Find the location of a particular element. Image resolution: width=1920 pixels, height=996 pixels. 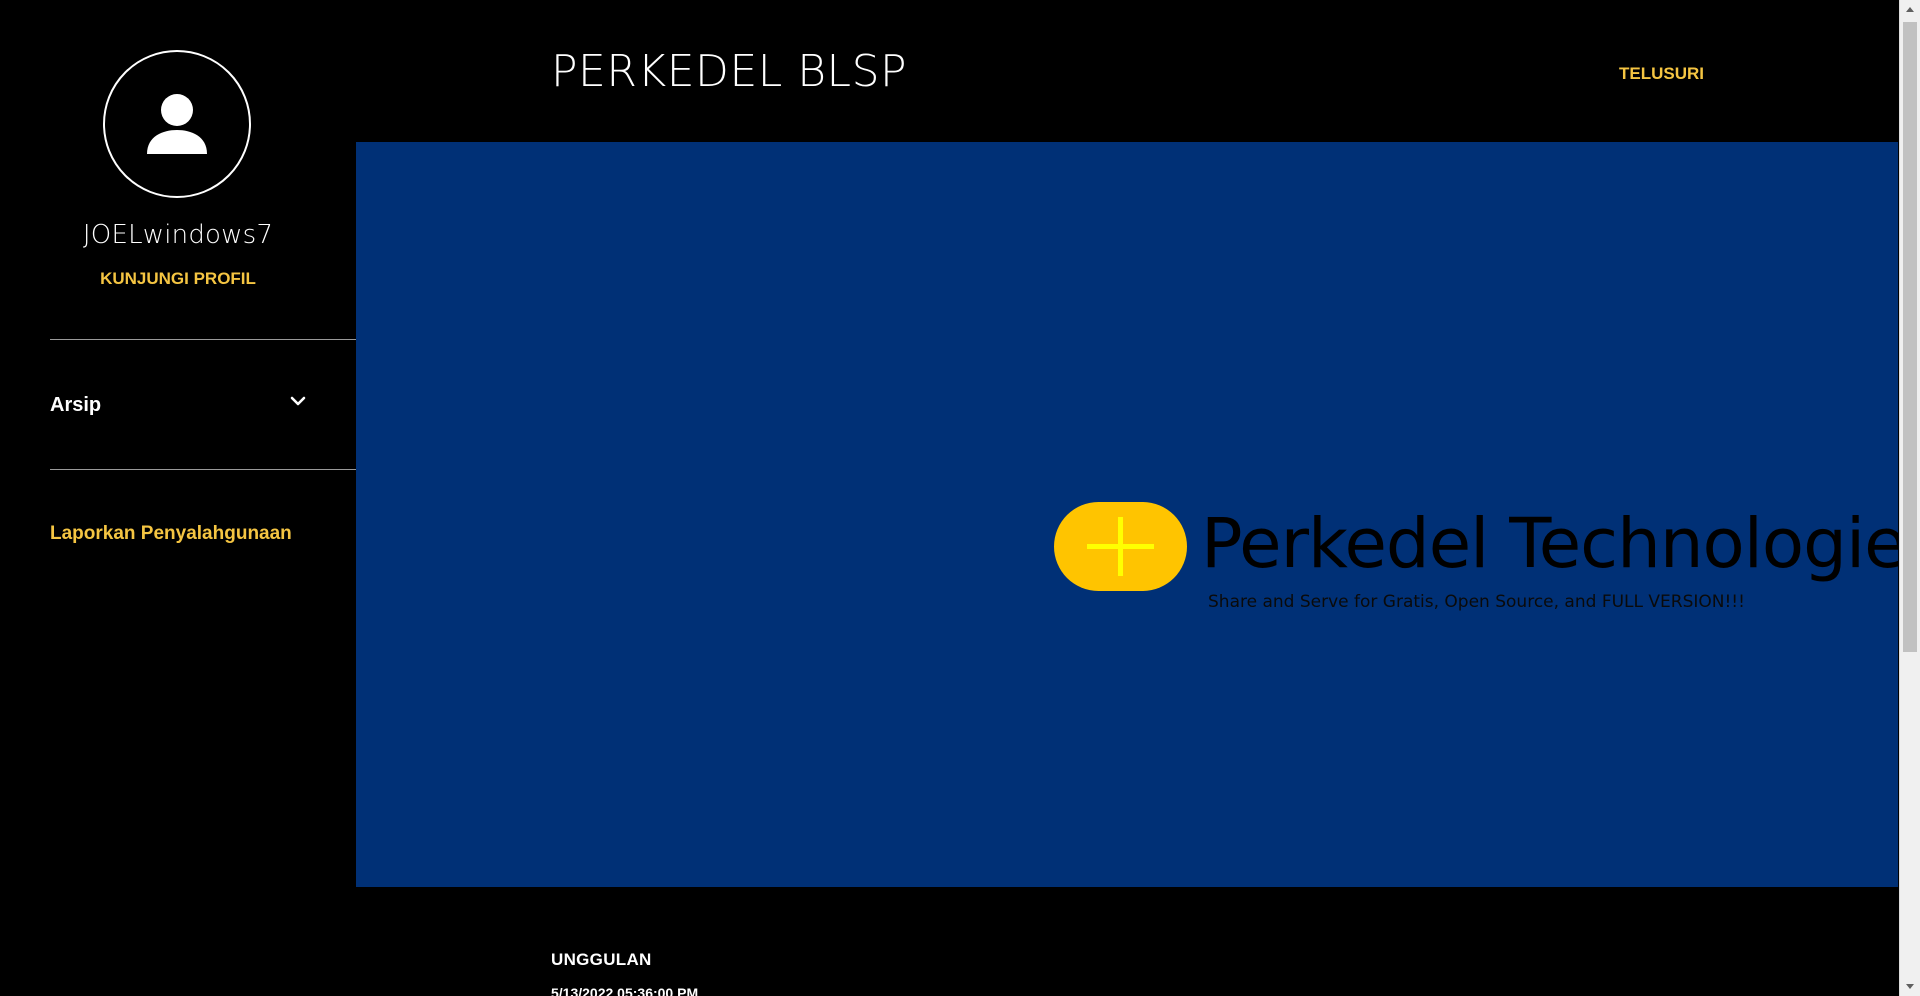

plus-icon is located at coordinates (1120, 546).